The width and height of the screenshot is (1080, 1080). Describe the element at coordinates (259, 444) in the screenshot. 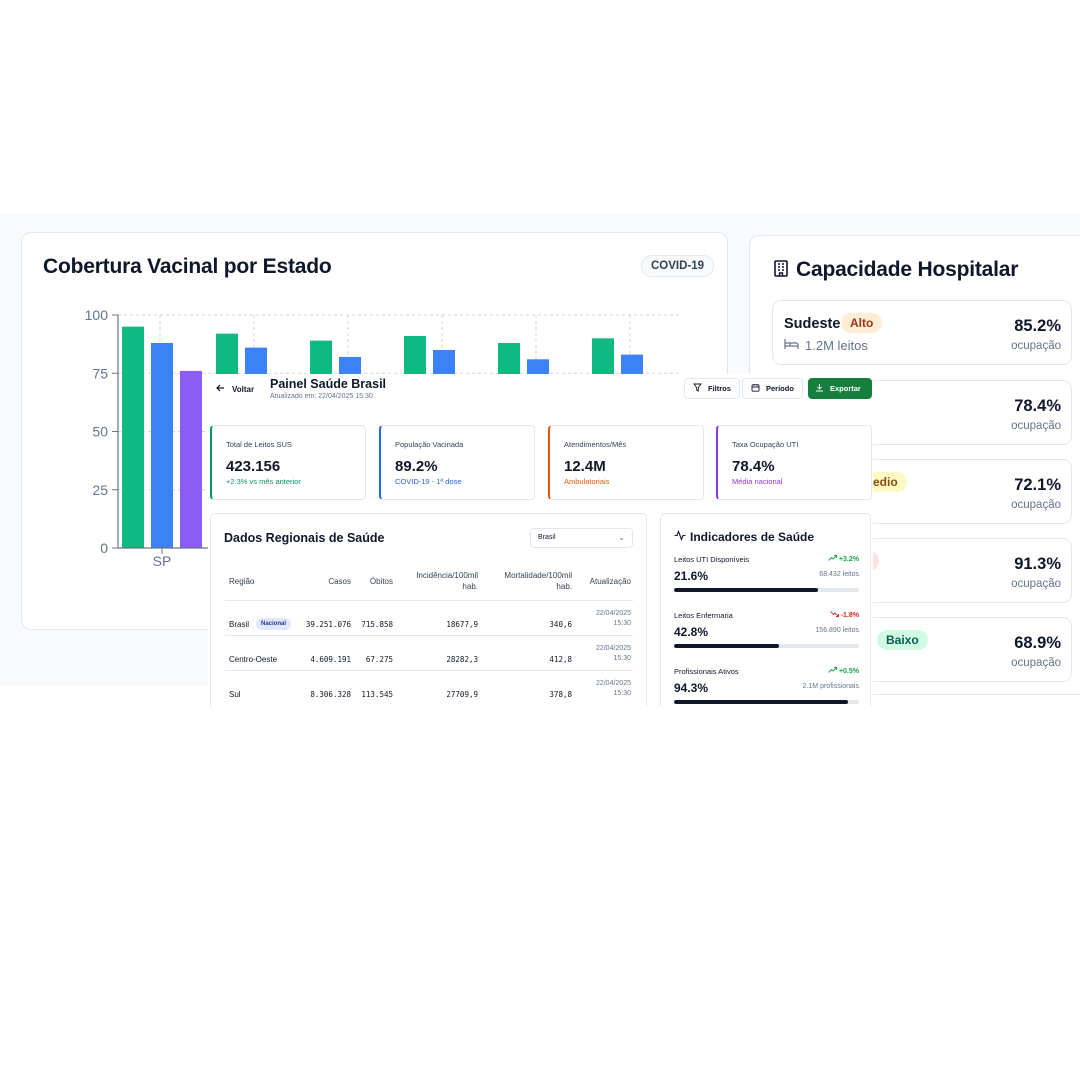

I see `stat-label: Total de Leitos SUS` at that location.